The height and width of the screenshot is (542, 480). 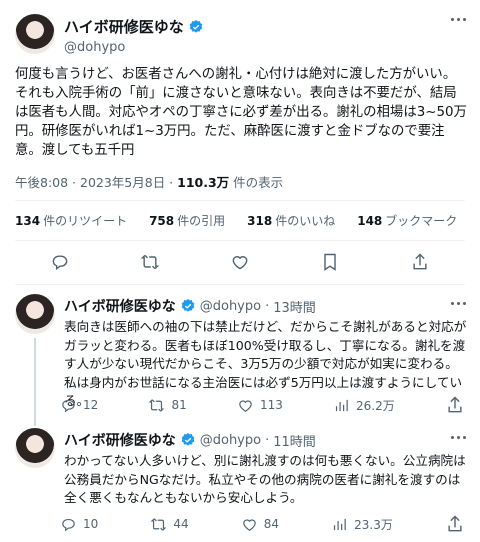 What do you see at coordinates (271, 524) in the screenshot?
I see `like-count: 84` at bounding box center [271, 524].